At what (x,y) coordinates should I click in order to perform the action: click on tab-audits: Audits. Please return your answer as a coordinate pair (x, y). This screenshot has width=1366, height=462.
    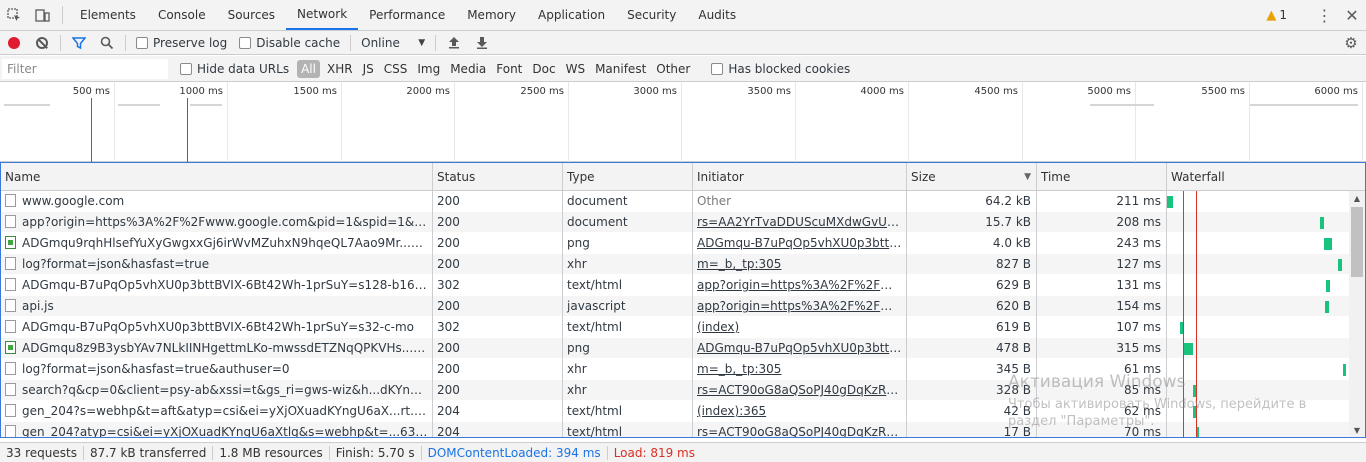
    Looking at the image, I should click on (717, 15).